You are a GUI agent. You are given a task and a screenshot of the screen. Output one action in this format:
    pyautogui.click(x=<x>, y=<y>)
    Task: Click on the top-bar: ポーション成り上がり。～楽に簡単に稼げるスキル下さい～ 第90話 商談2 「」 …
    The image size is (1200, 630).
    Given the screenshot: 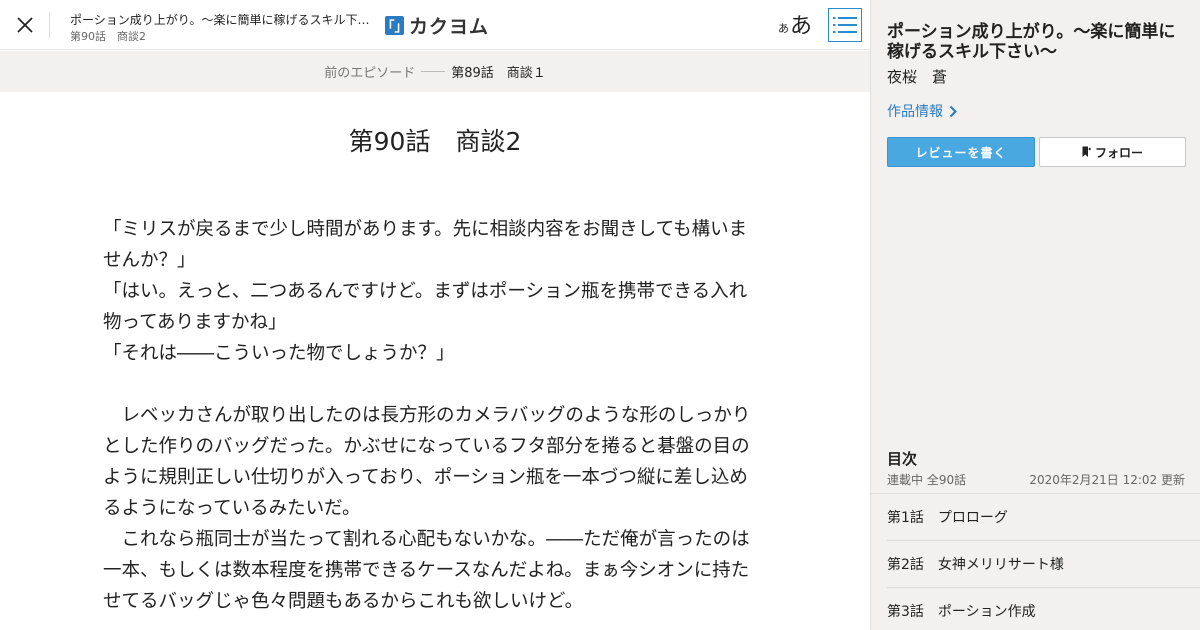 What is the action you would take?
    pyautogui.click(x=435, y=25)
    